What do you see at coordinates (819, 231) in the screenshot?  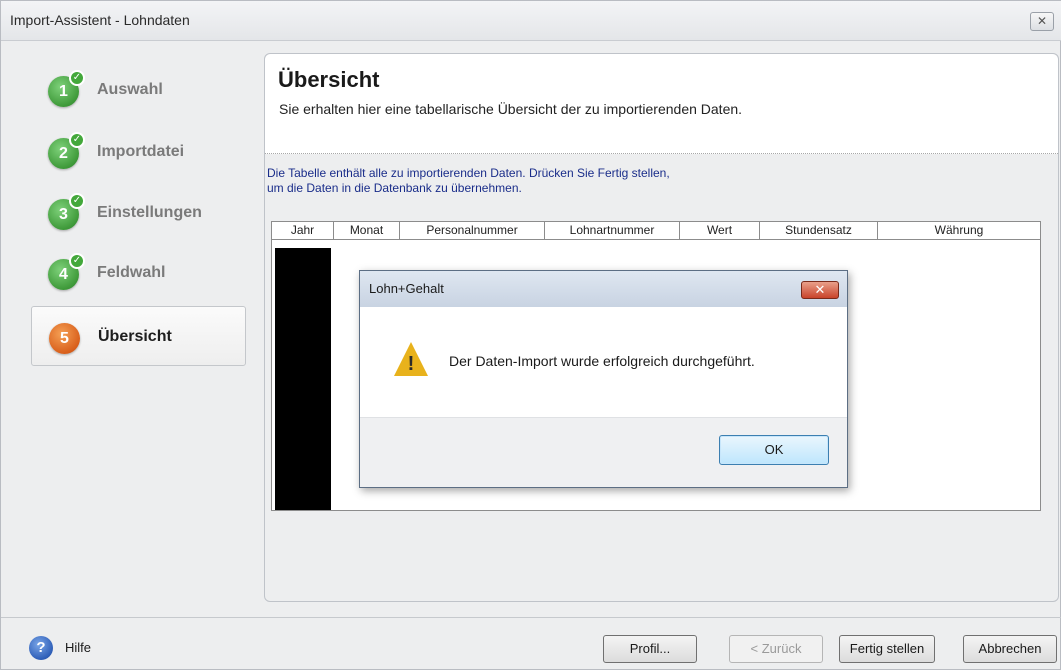 I see `column-header-stundensatz: Stundensatz` at bounding box center [819, 231].